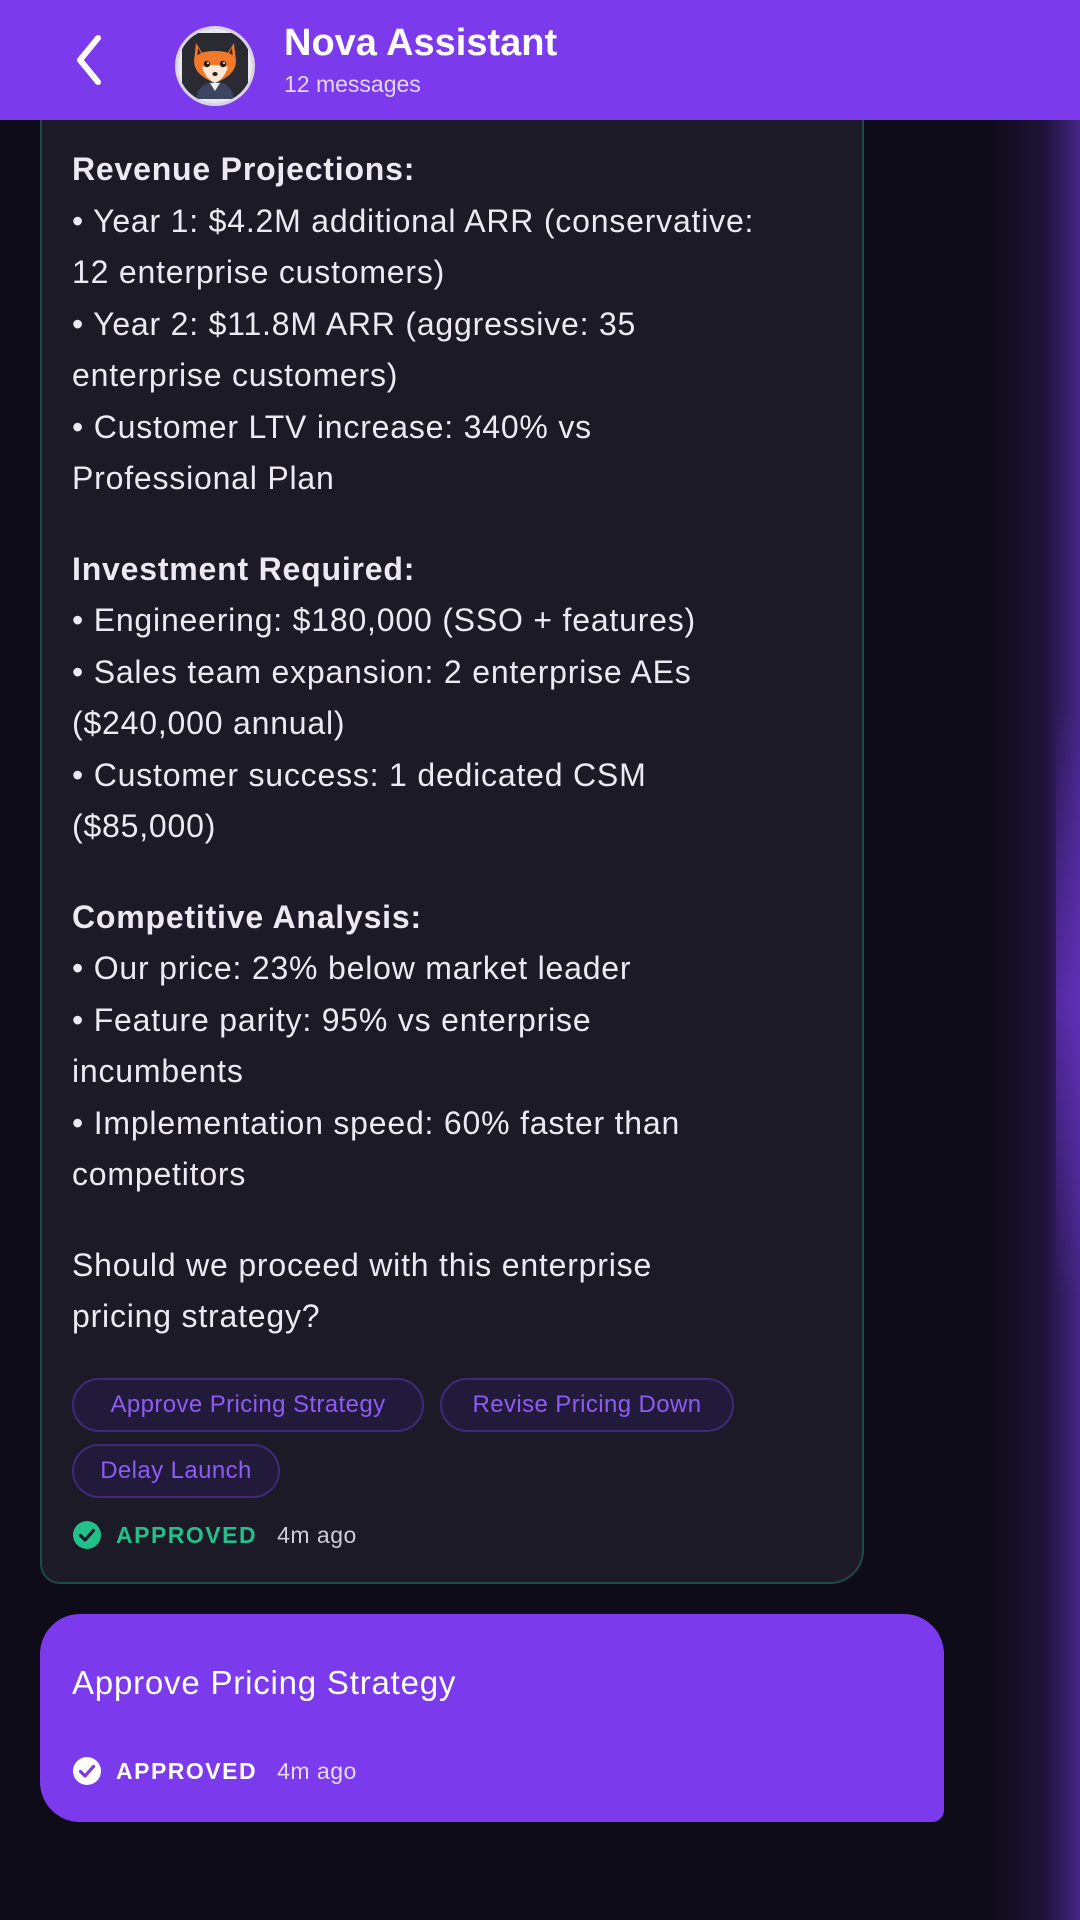 The height and width of the screenshot is (1920, 1080). I want to click on assistant-message-status: APPROVED 4m ago, so click(214, 1535).